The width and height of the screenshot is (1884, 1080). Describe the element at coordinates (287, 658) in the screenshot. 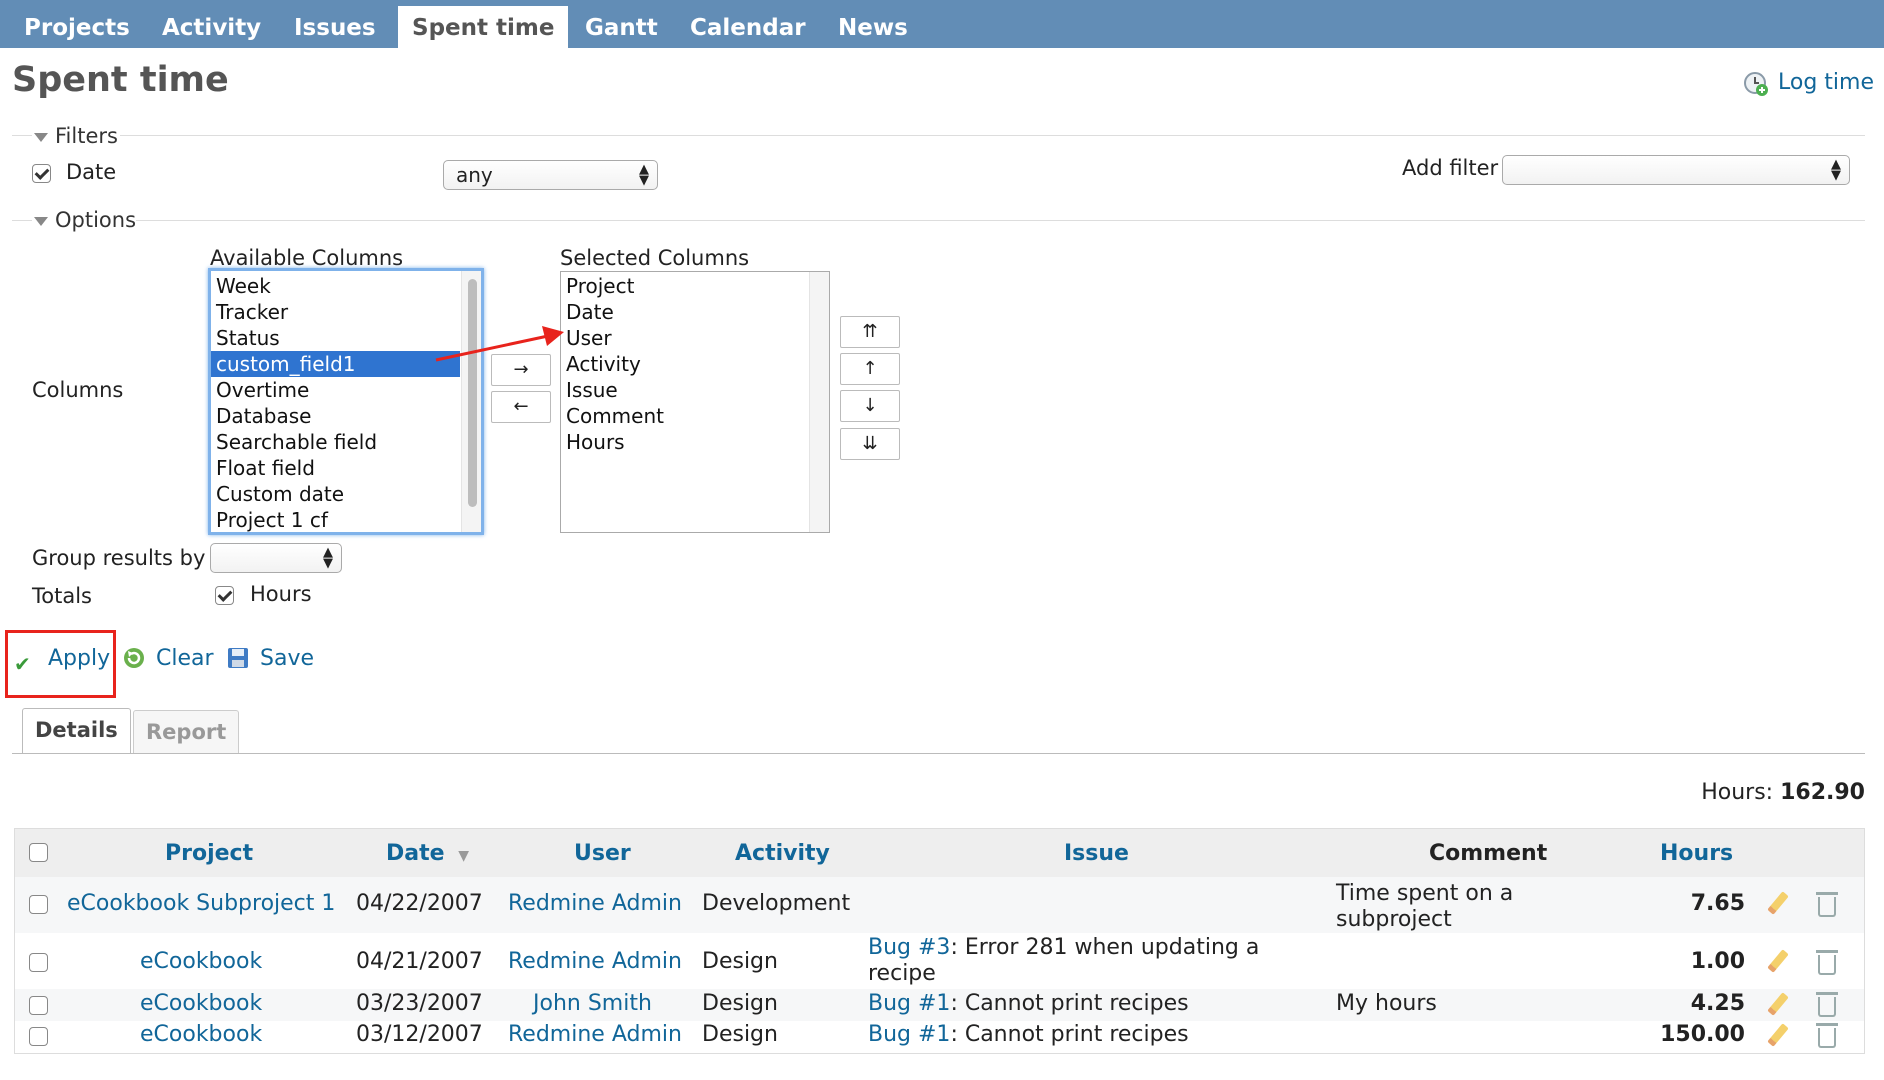

I see `save-button: Save` at that location.